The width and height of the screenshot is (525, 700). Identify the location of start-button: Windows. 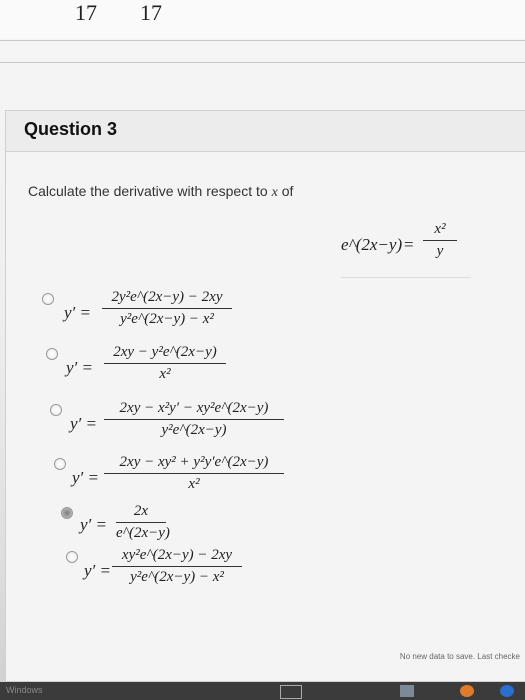
(24, 691).